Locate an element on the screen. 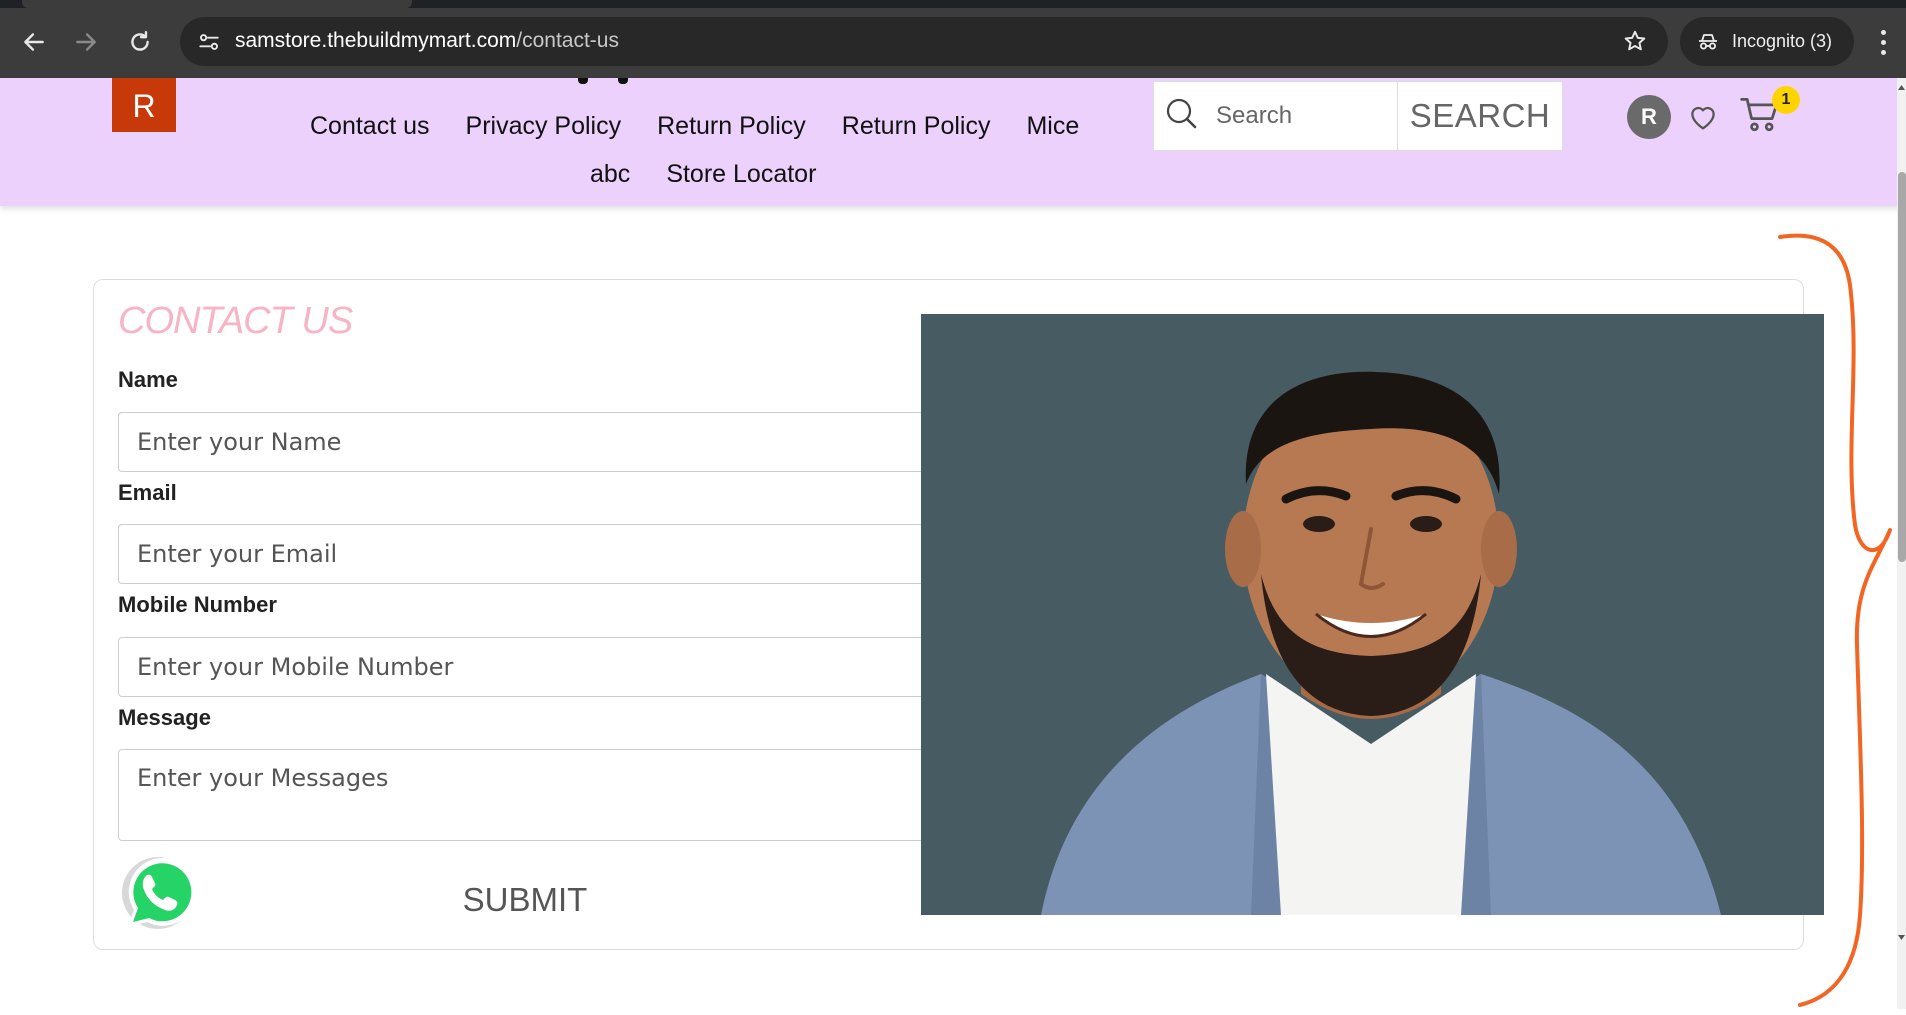 Image resolution: width=1906 pixels, height=1015 pixels. nav-return-policy-2: Return Policy is located at coordinates (916, 126).